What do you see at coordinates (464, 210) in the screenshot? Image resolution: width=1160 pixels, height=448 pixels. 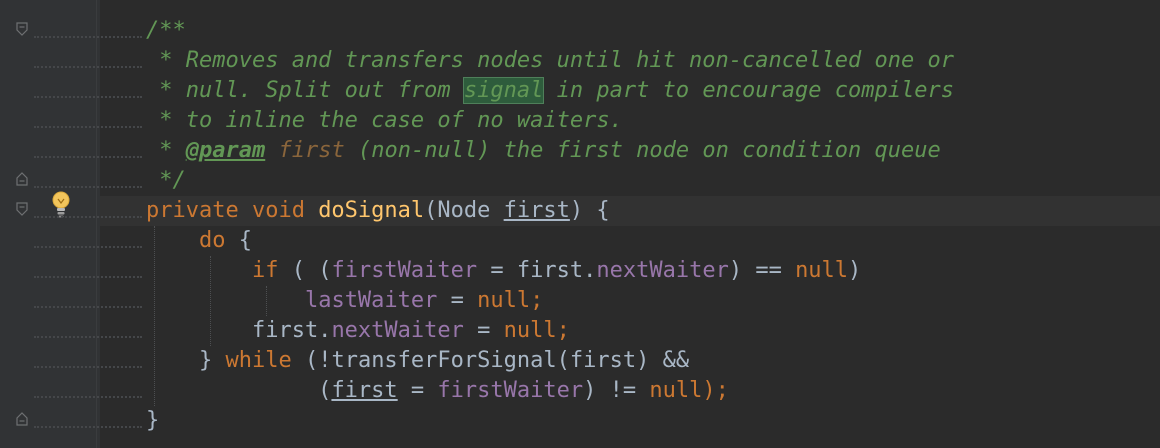 I see `code-token: (Node` at bounding box center [464, 210].